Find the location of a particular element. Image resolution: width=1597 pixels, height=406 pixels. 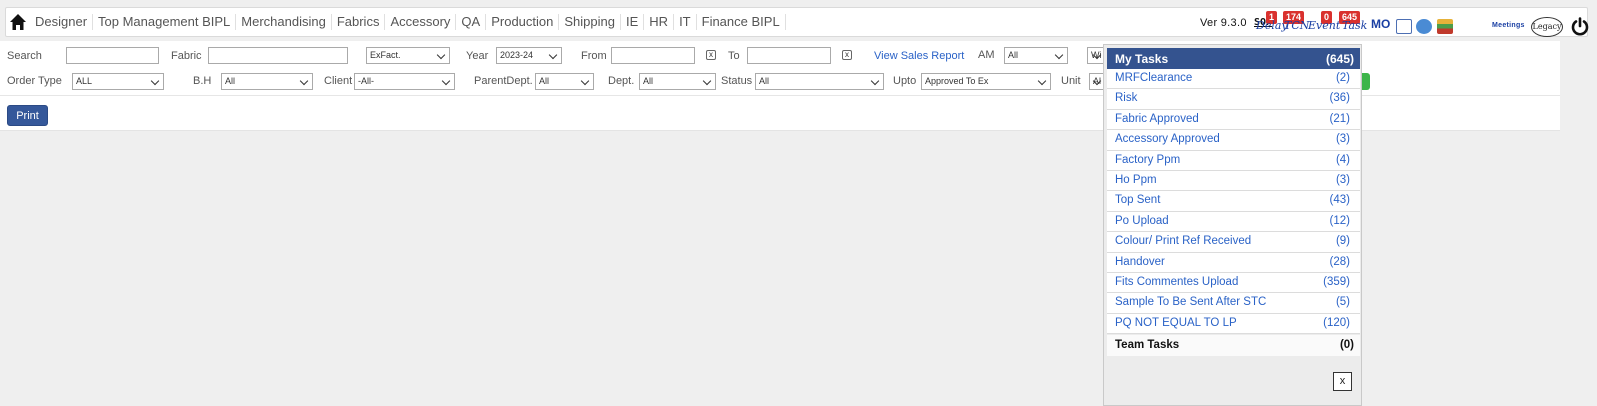

from-label: From is located at coordinates (594, 56).